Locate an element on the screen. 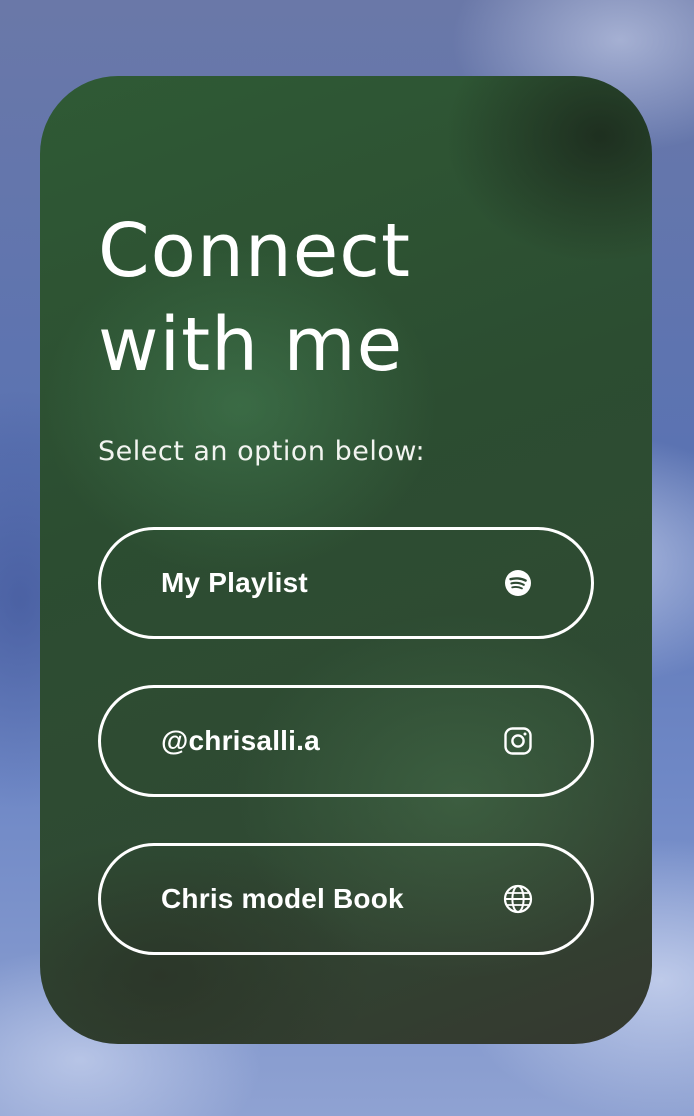 The image size is (694, 1116). model-book-link-button: Chris model Book is located at coordinates (346, 899).